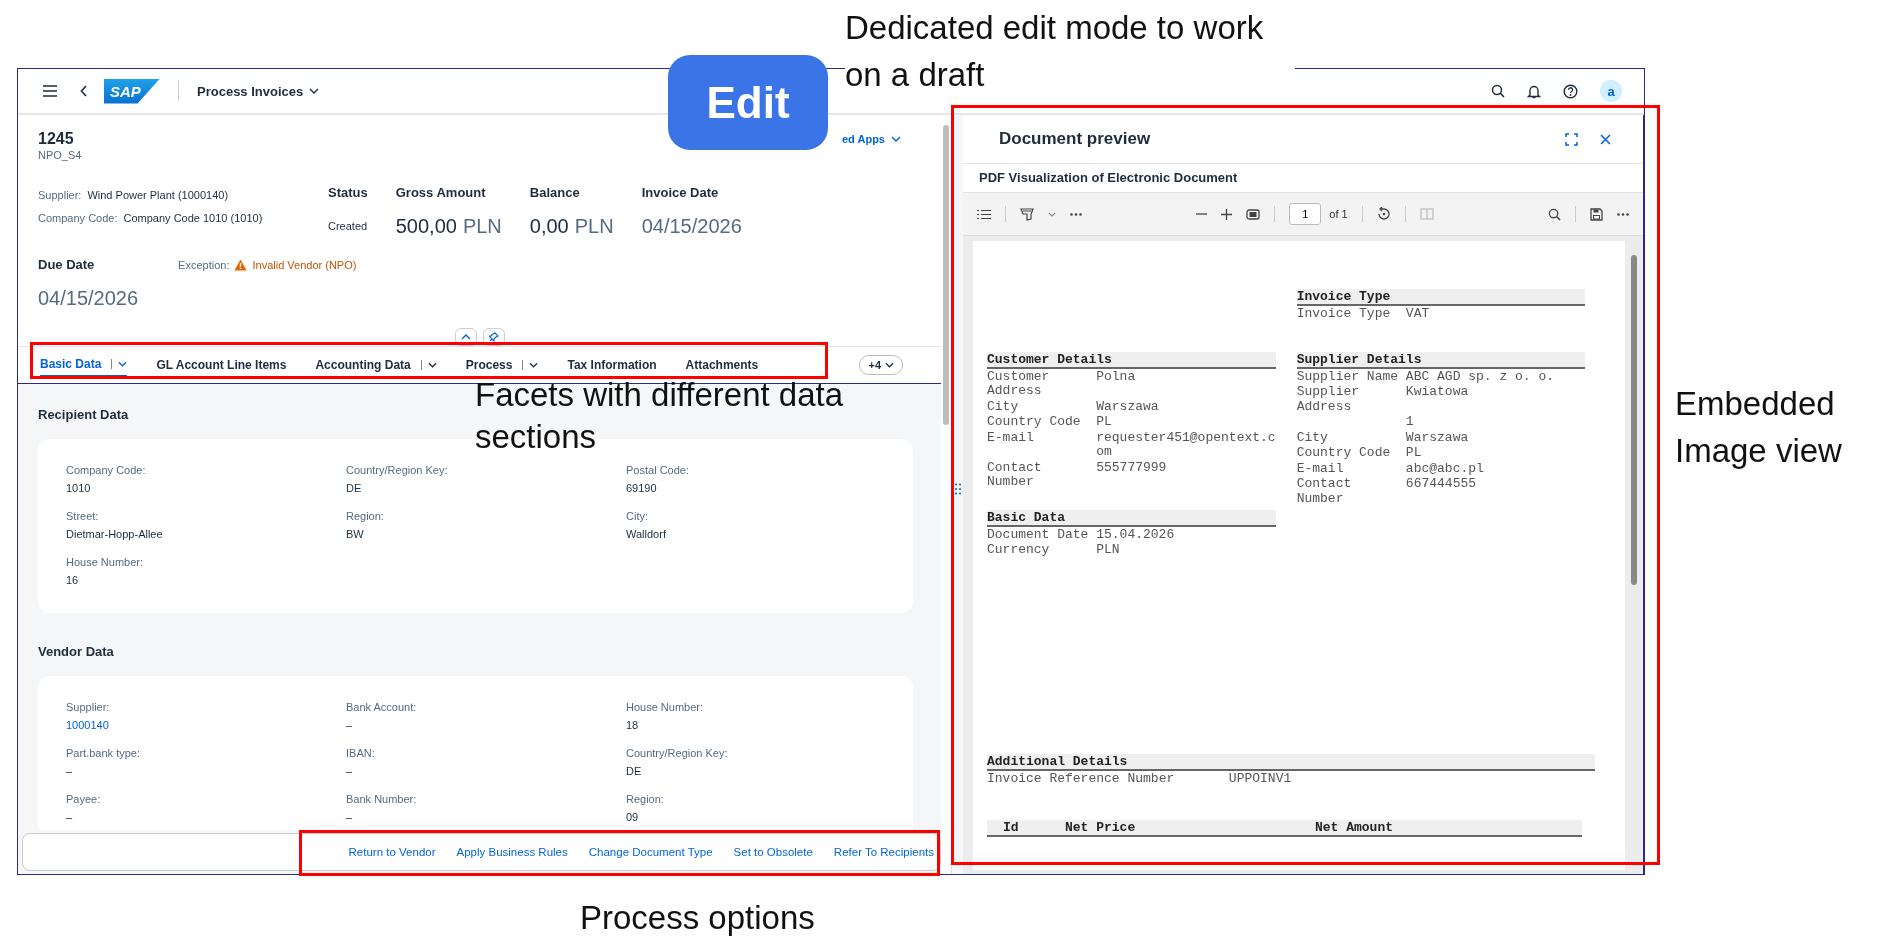 Image resolution: width=1878 pixels, height=941 pixels. What do you see at coordinates (722, 365) in the screenshot?
I see `section-tab: Attachments` at bounding box center [722, 365].